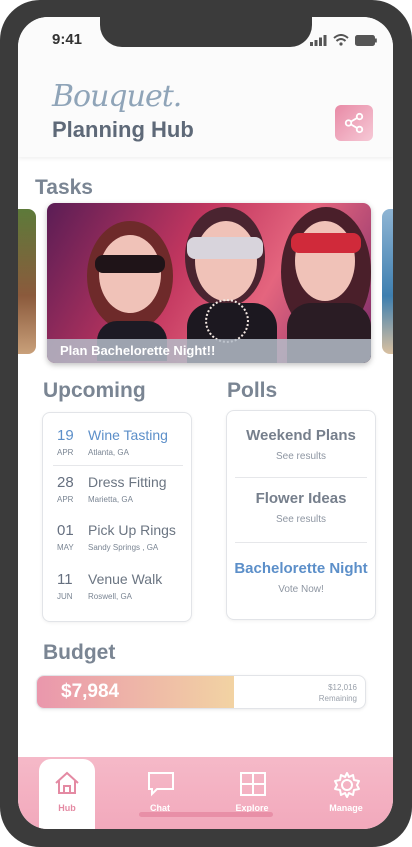 The image size is (412, 847). I want to click on event-location: Sandy Springs , GA, so click(123, 547).